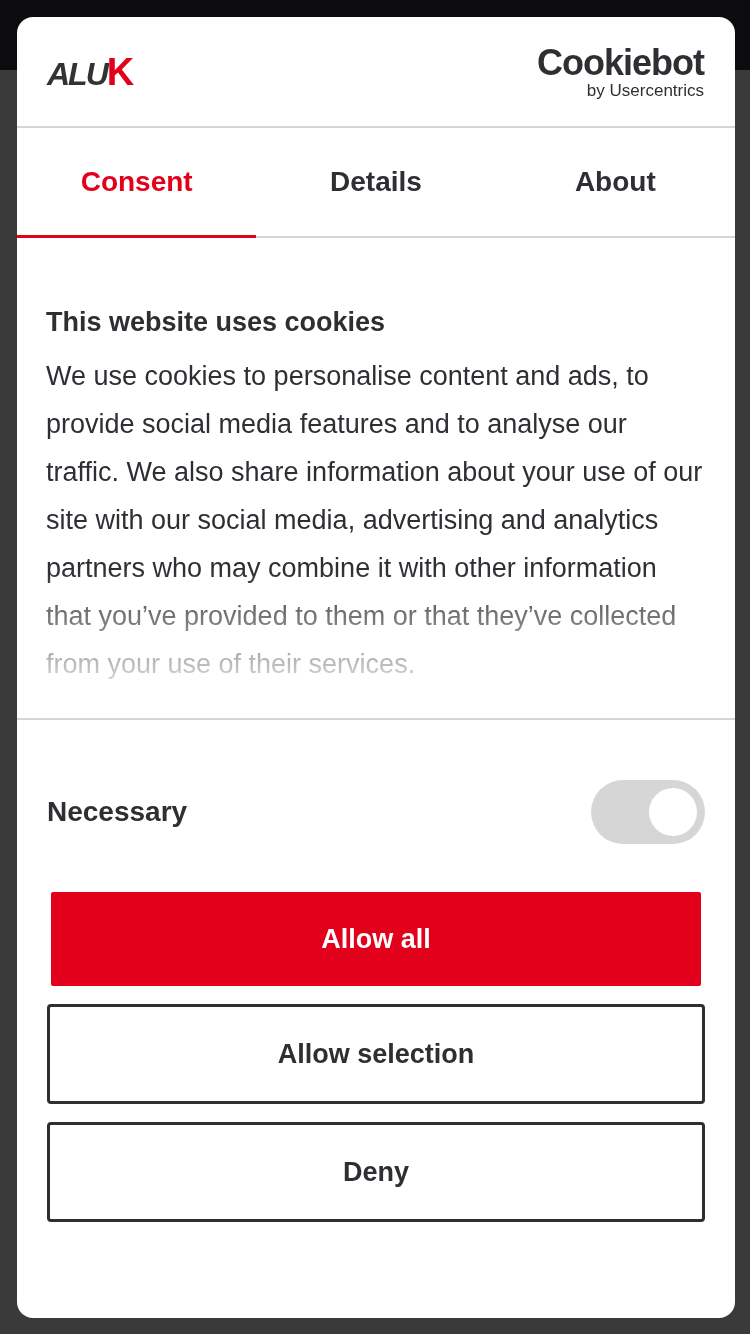 The height and width of the screenshot is (1334, 750). What do you see at coordinates (376, 1054) in the screenshot?
I see `outline-button: Allow selection` at bounding box center [376, 1054].